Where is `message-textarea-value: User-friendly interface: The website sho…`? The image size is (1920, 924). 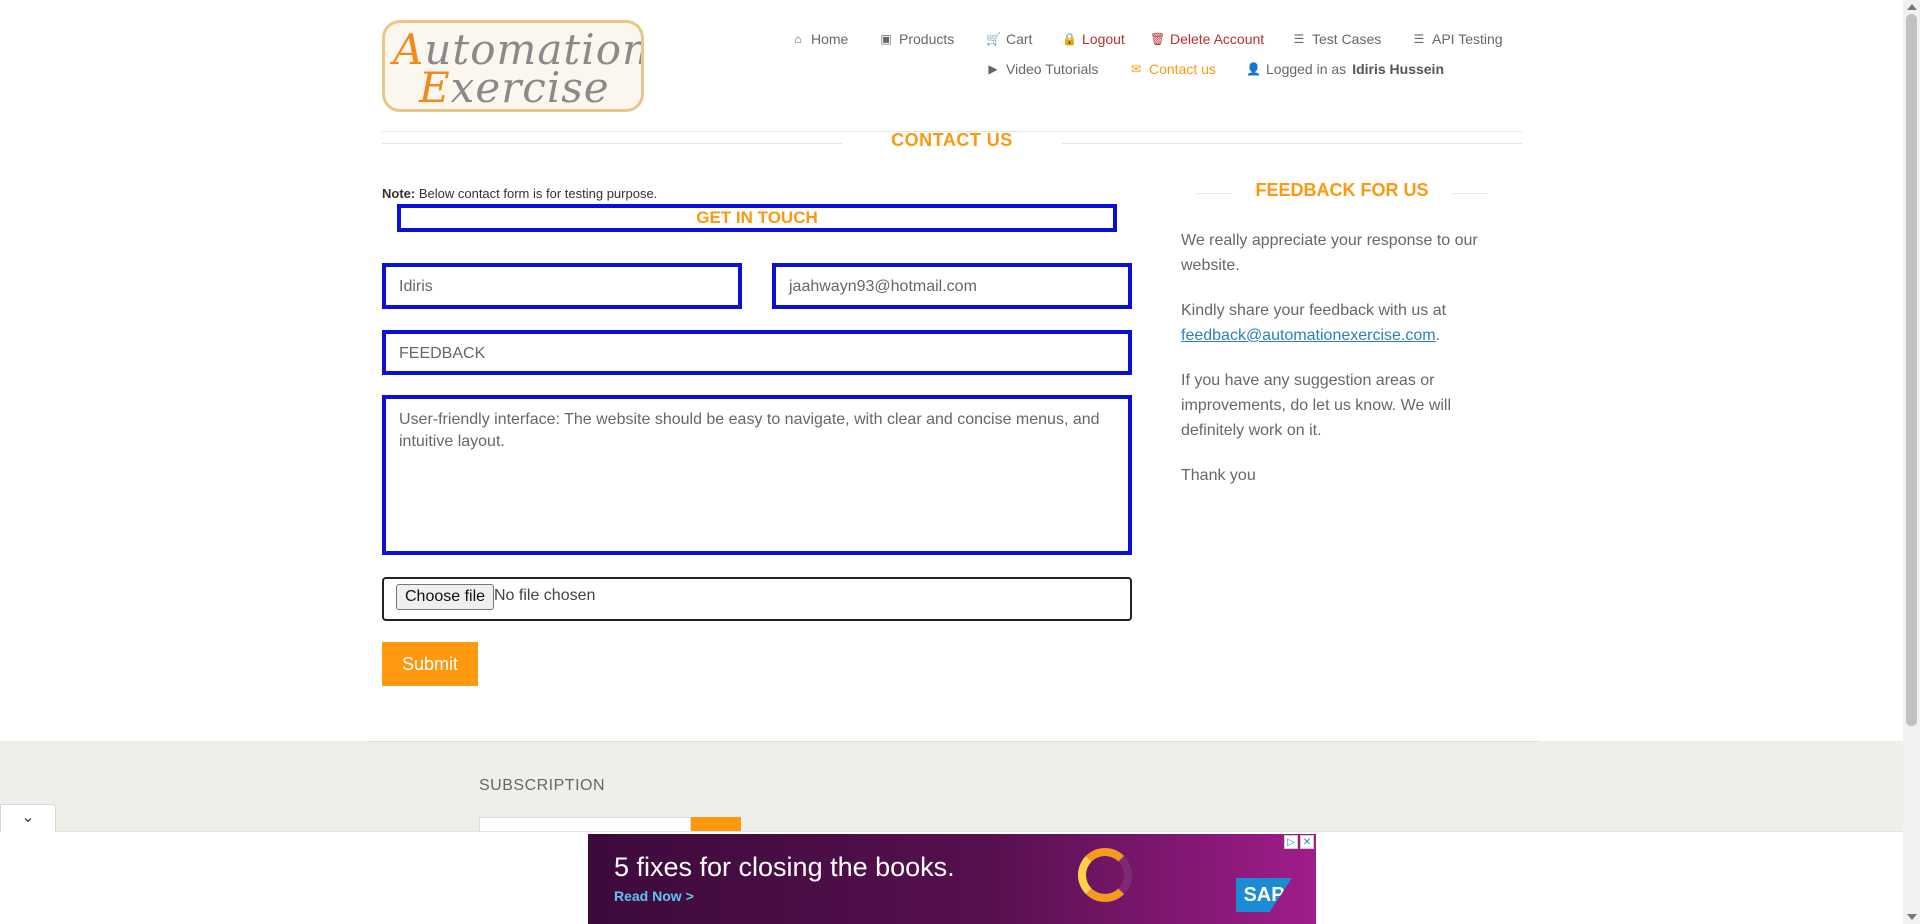
message-textarea-value: User-friendly interface: The website sho… is located at coordinates (749, 430).